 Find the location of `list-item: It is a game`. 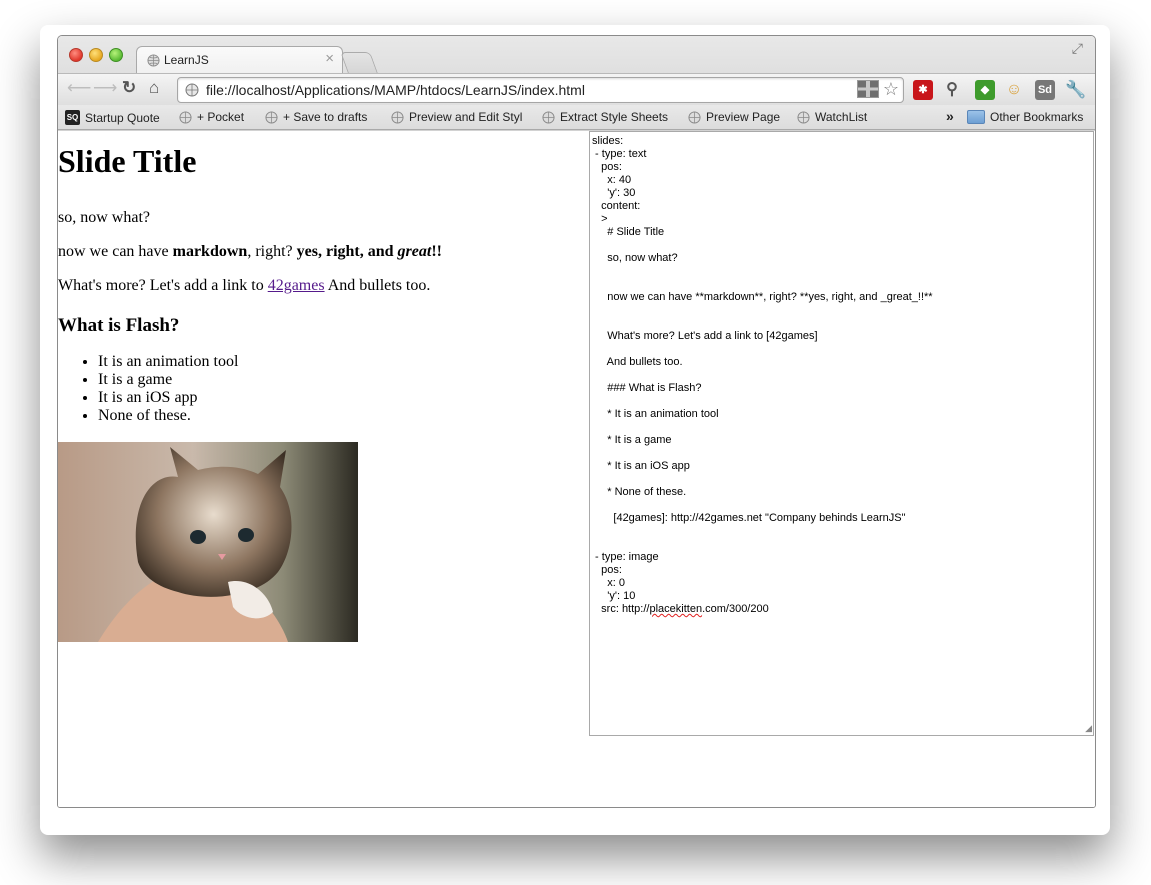

list-item: It is a game is located at coordinates (168, 380).